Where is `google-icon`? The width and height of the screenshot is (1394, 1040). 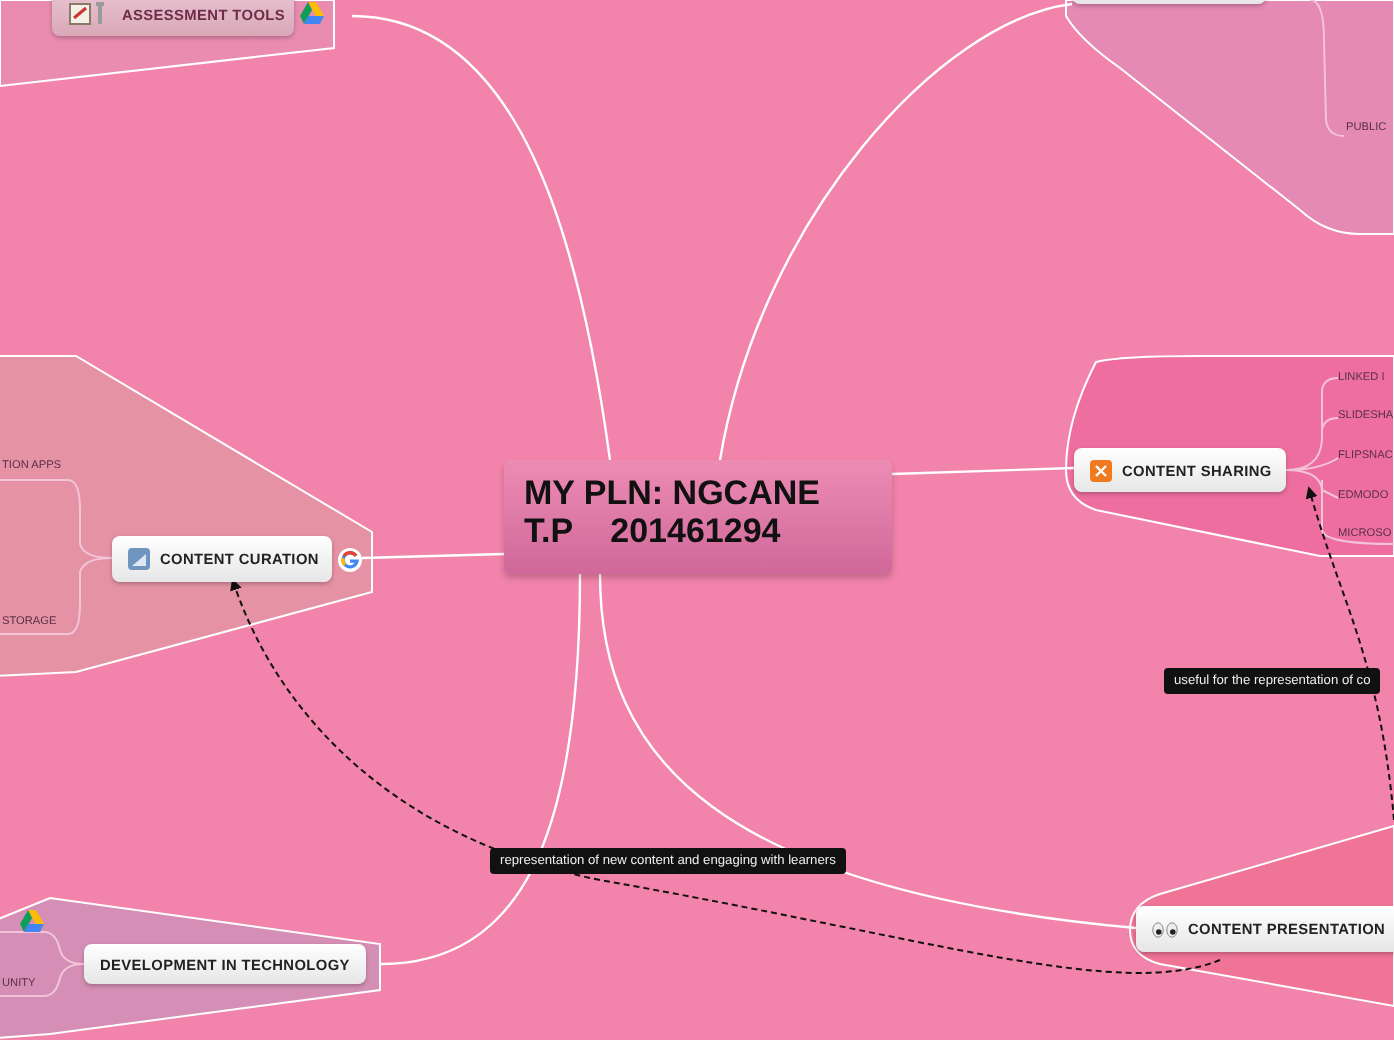 google-icon is located at coordinates (350, 559).